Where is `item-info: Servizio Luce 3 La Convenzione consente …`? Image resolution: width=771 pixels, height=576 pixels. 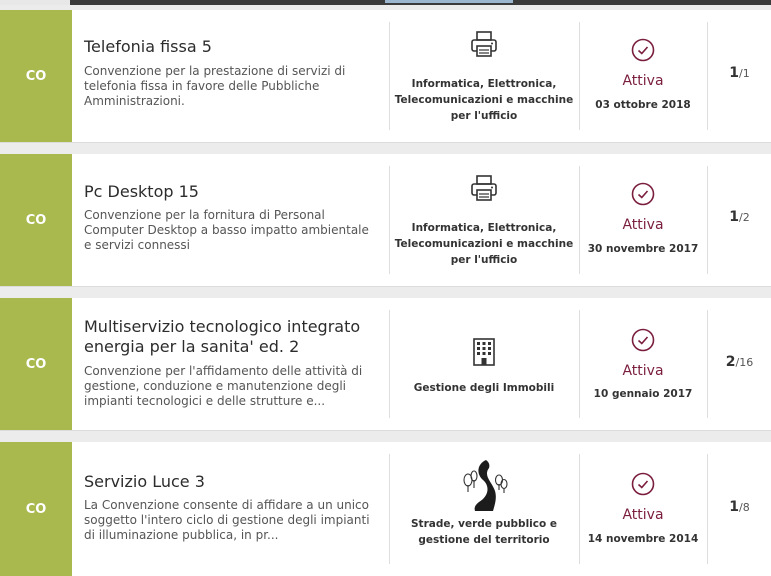
item-info: Servizio Luce 3 La Convenzione consente … is located at coordinates (232, 509).